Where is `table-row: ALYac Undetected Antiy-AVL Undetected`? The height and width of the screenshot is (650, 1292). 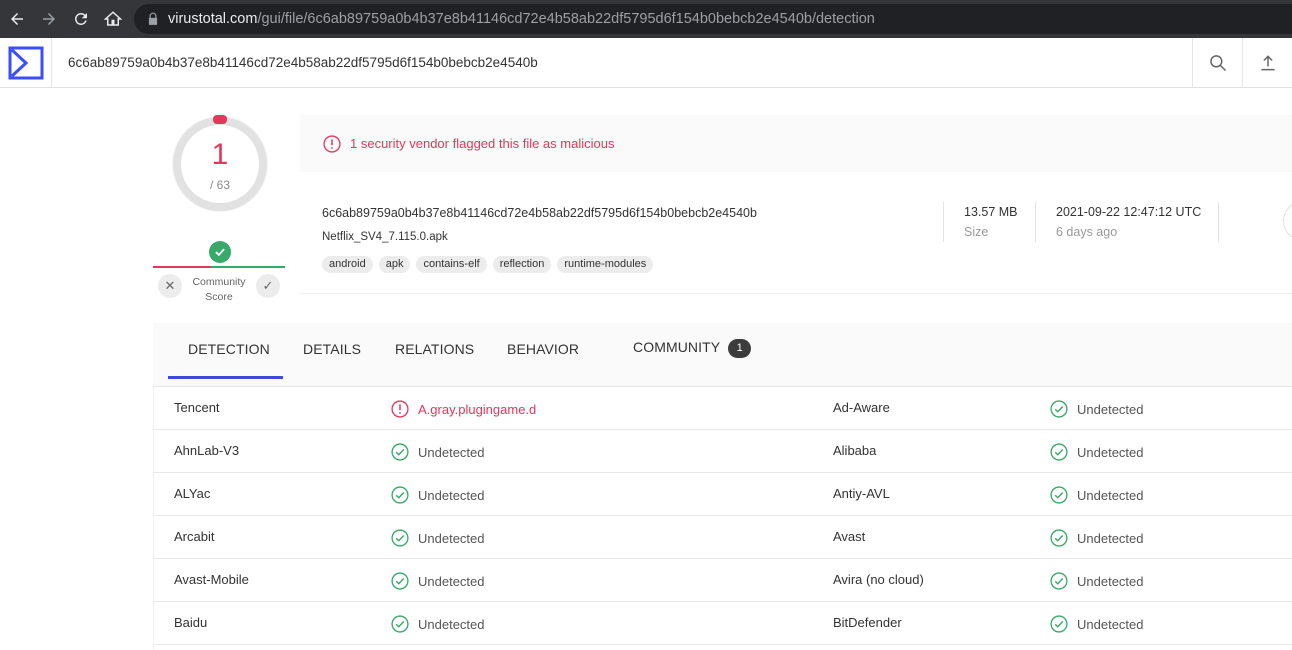 table-row: ALYac Undetected Antiy-AVL Undetected is located at coordinates (723, 494).